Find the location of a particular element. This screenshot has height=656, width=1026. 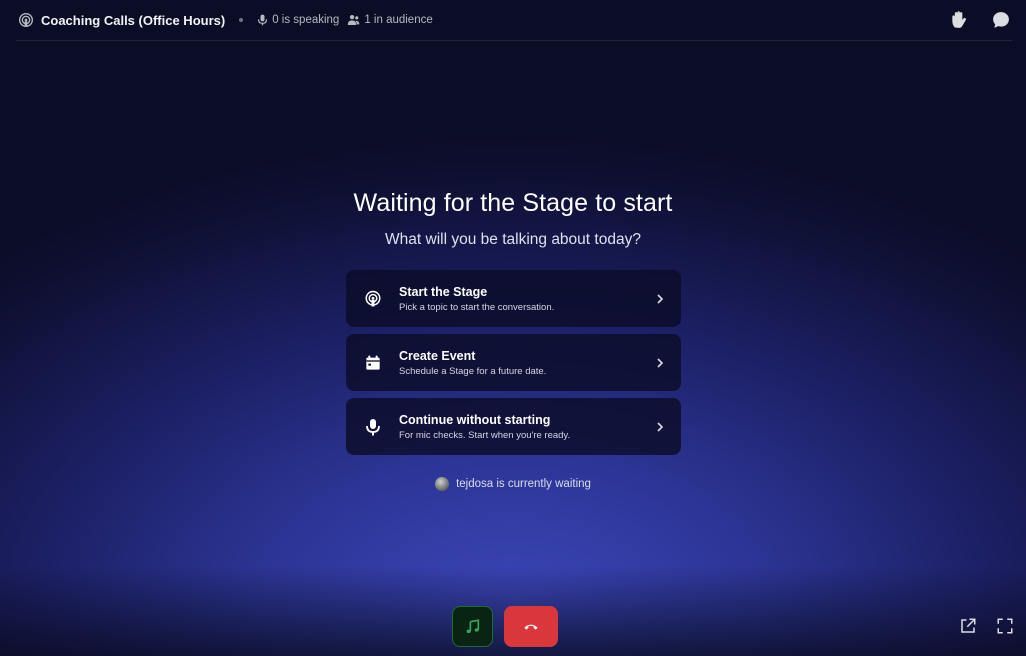

waiting-status: tejdosa is currently waiting is located at coordinates (513, 484).